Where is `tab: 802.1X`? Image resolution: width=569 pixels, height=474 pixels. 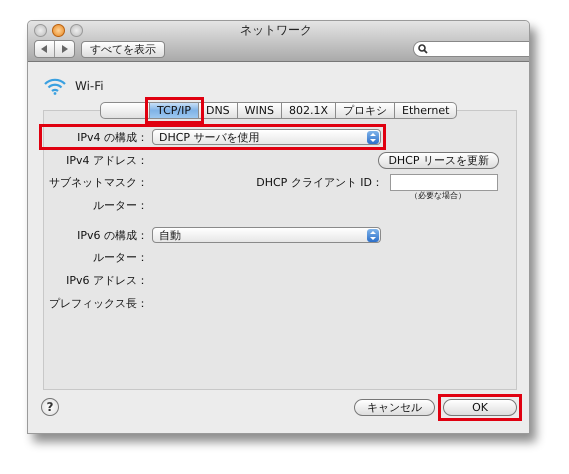
tab: 802.1X is located at coordinates (309, 110).